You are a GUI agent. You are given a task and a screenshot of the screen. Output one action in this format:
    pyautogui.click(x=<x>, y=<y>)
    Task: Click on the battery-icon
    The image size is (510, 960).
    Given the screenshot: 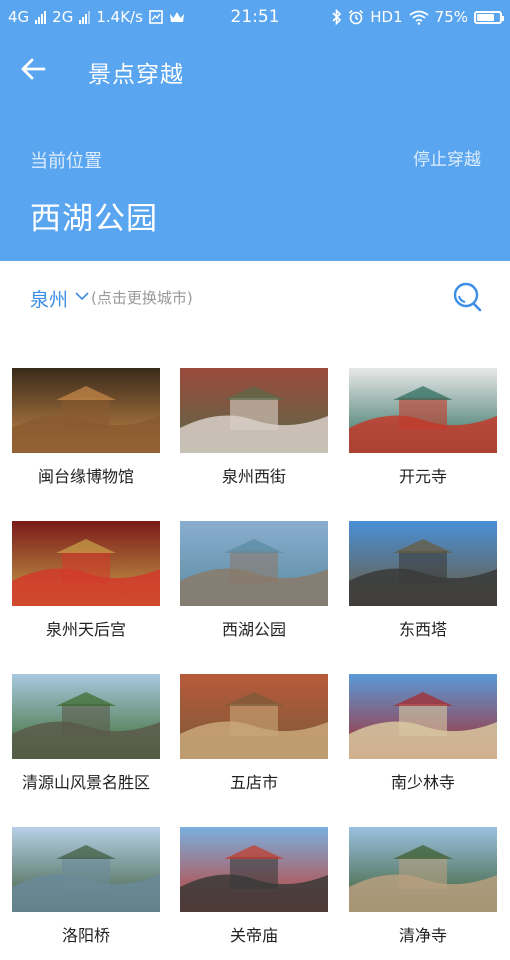 What is the action you would take?
    pyautogui.click(x=489, y=17)
    